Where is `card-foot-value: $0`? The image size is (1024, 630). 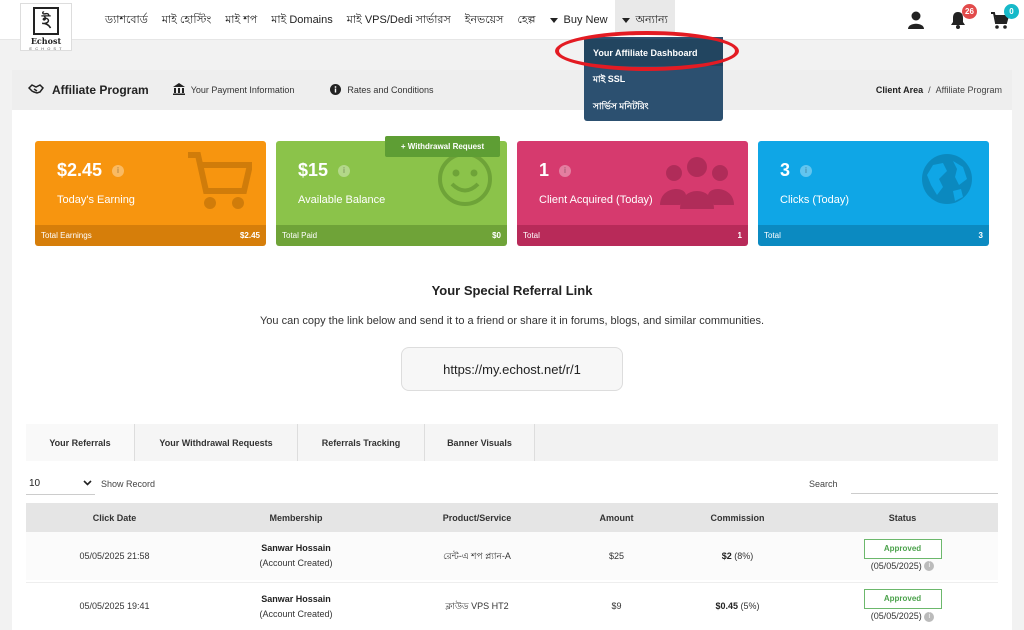 card-foot-value: $0 is located at coordinates (496, 235).